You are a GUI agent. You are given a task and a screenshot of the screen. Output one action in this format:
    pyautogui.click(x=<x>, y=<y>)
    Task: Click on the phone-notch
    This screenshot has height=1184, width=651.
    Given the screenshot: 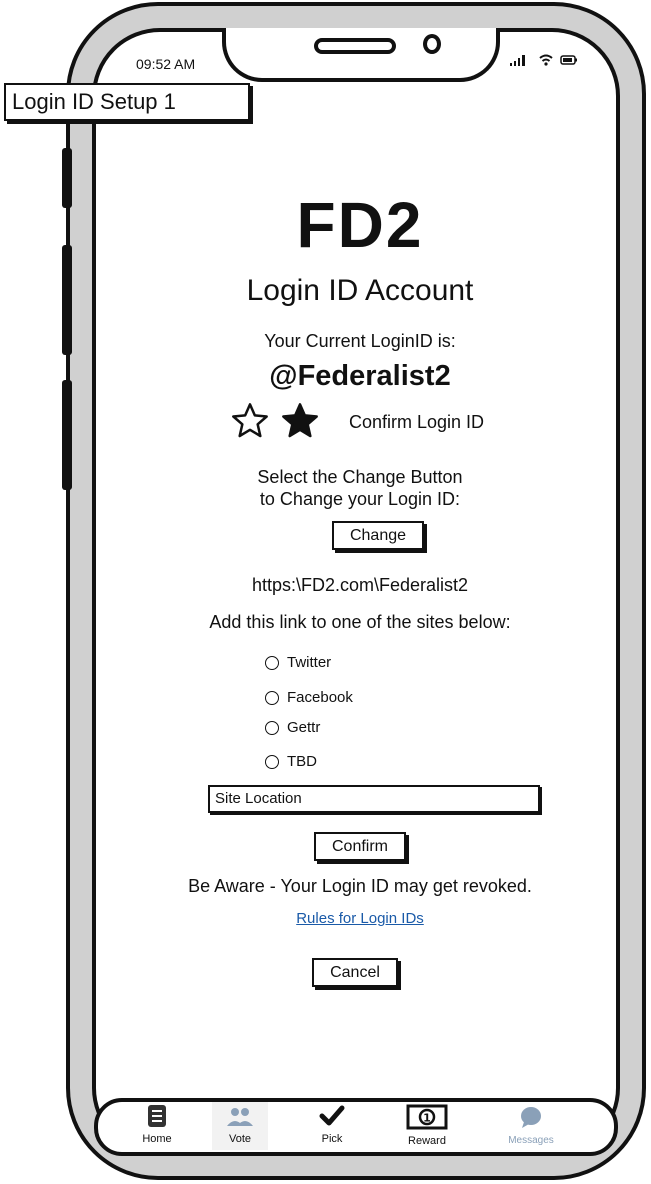 What is the action you would take?
    pyautogui.click(x=361, y=55)
    